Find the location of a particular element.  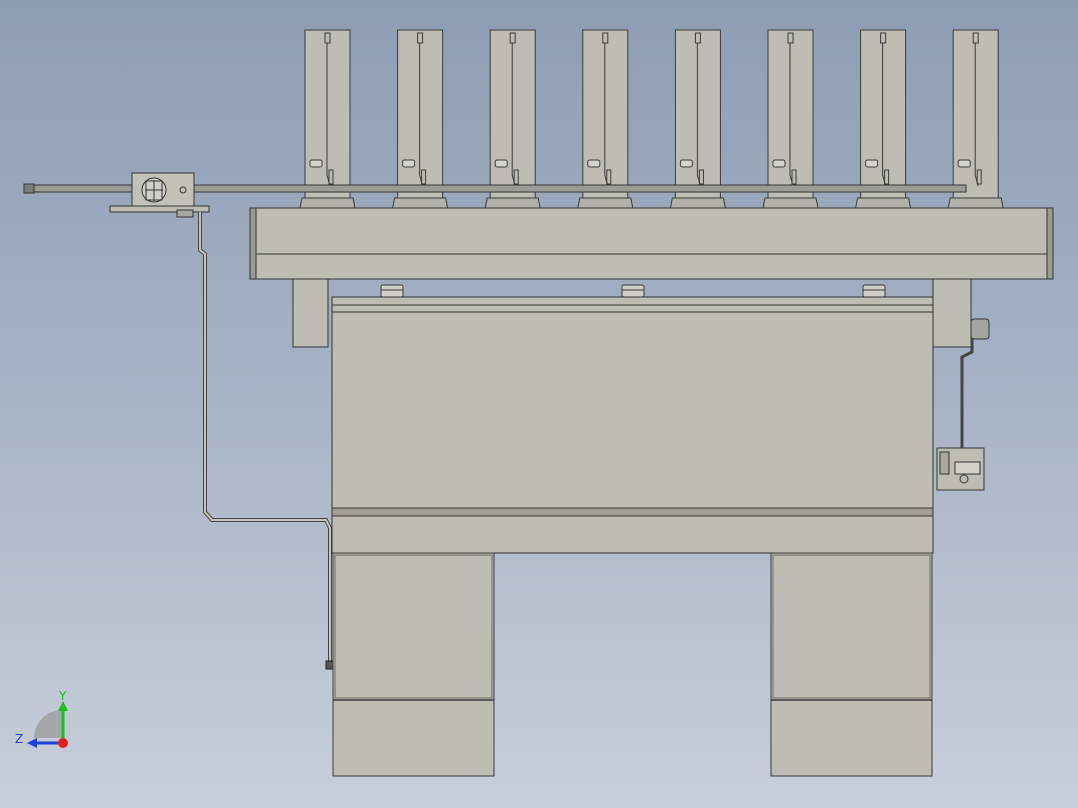

latch-spring-wire is located at coordinates (967, 400).